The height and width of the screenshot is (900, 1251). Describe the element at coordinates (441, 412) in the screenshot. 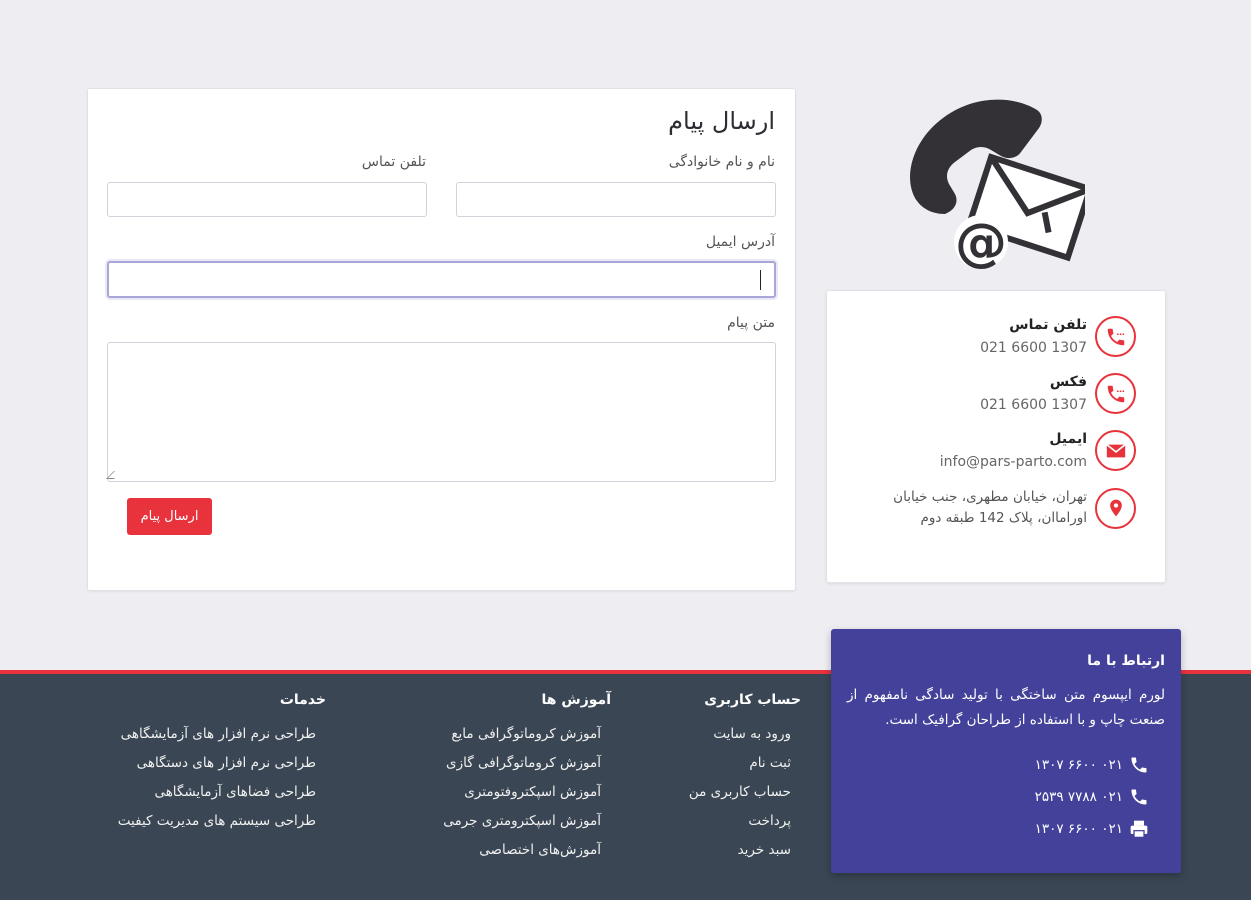

I see `message-textarea` at that location.